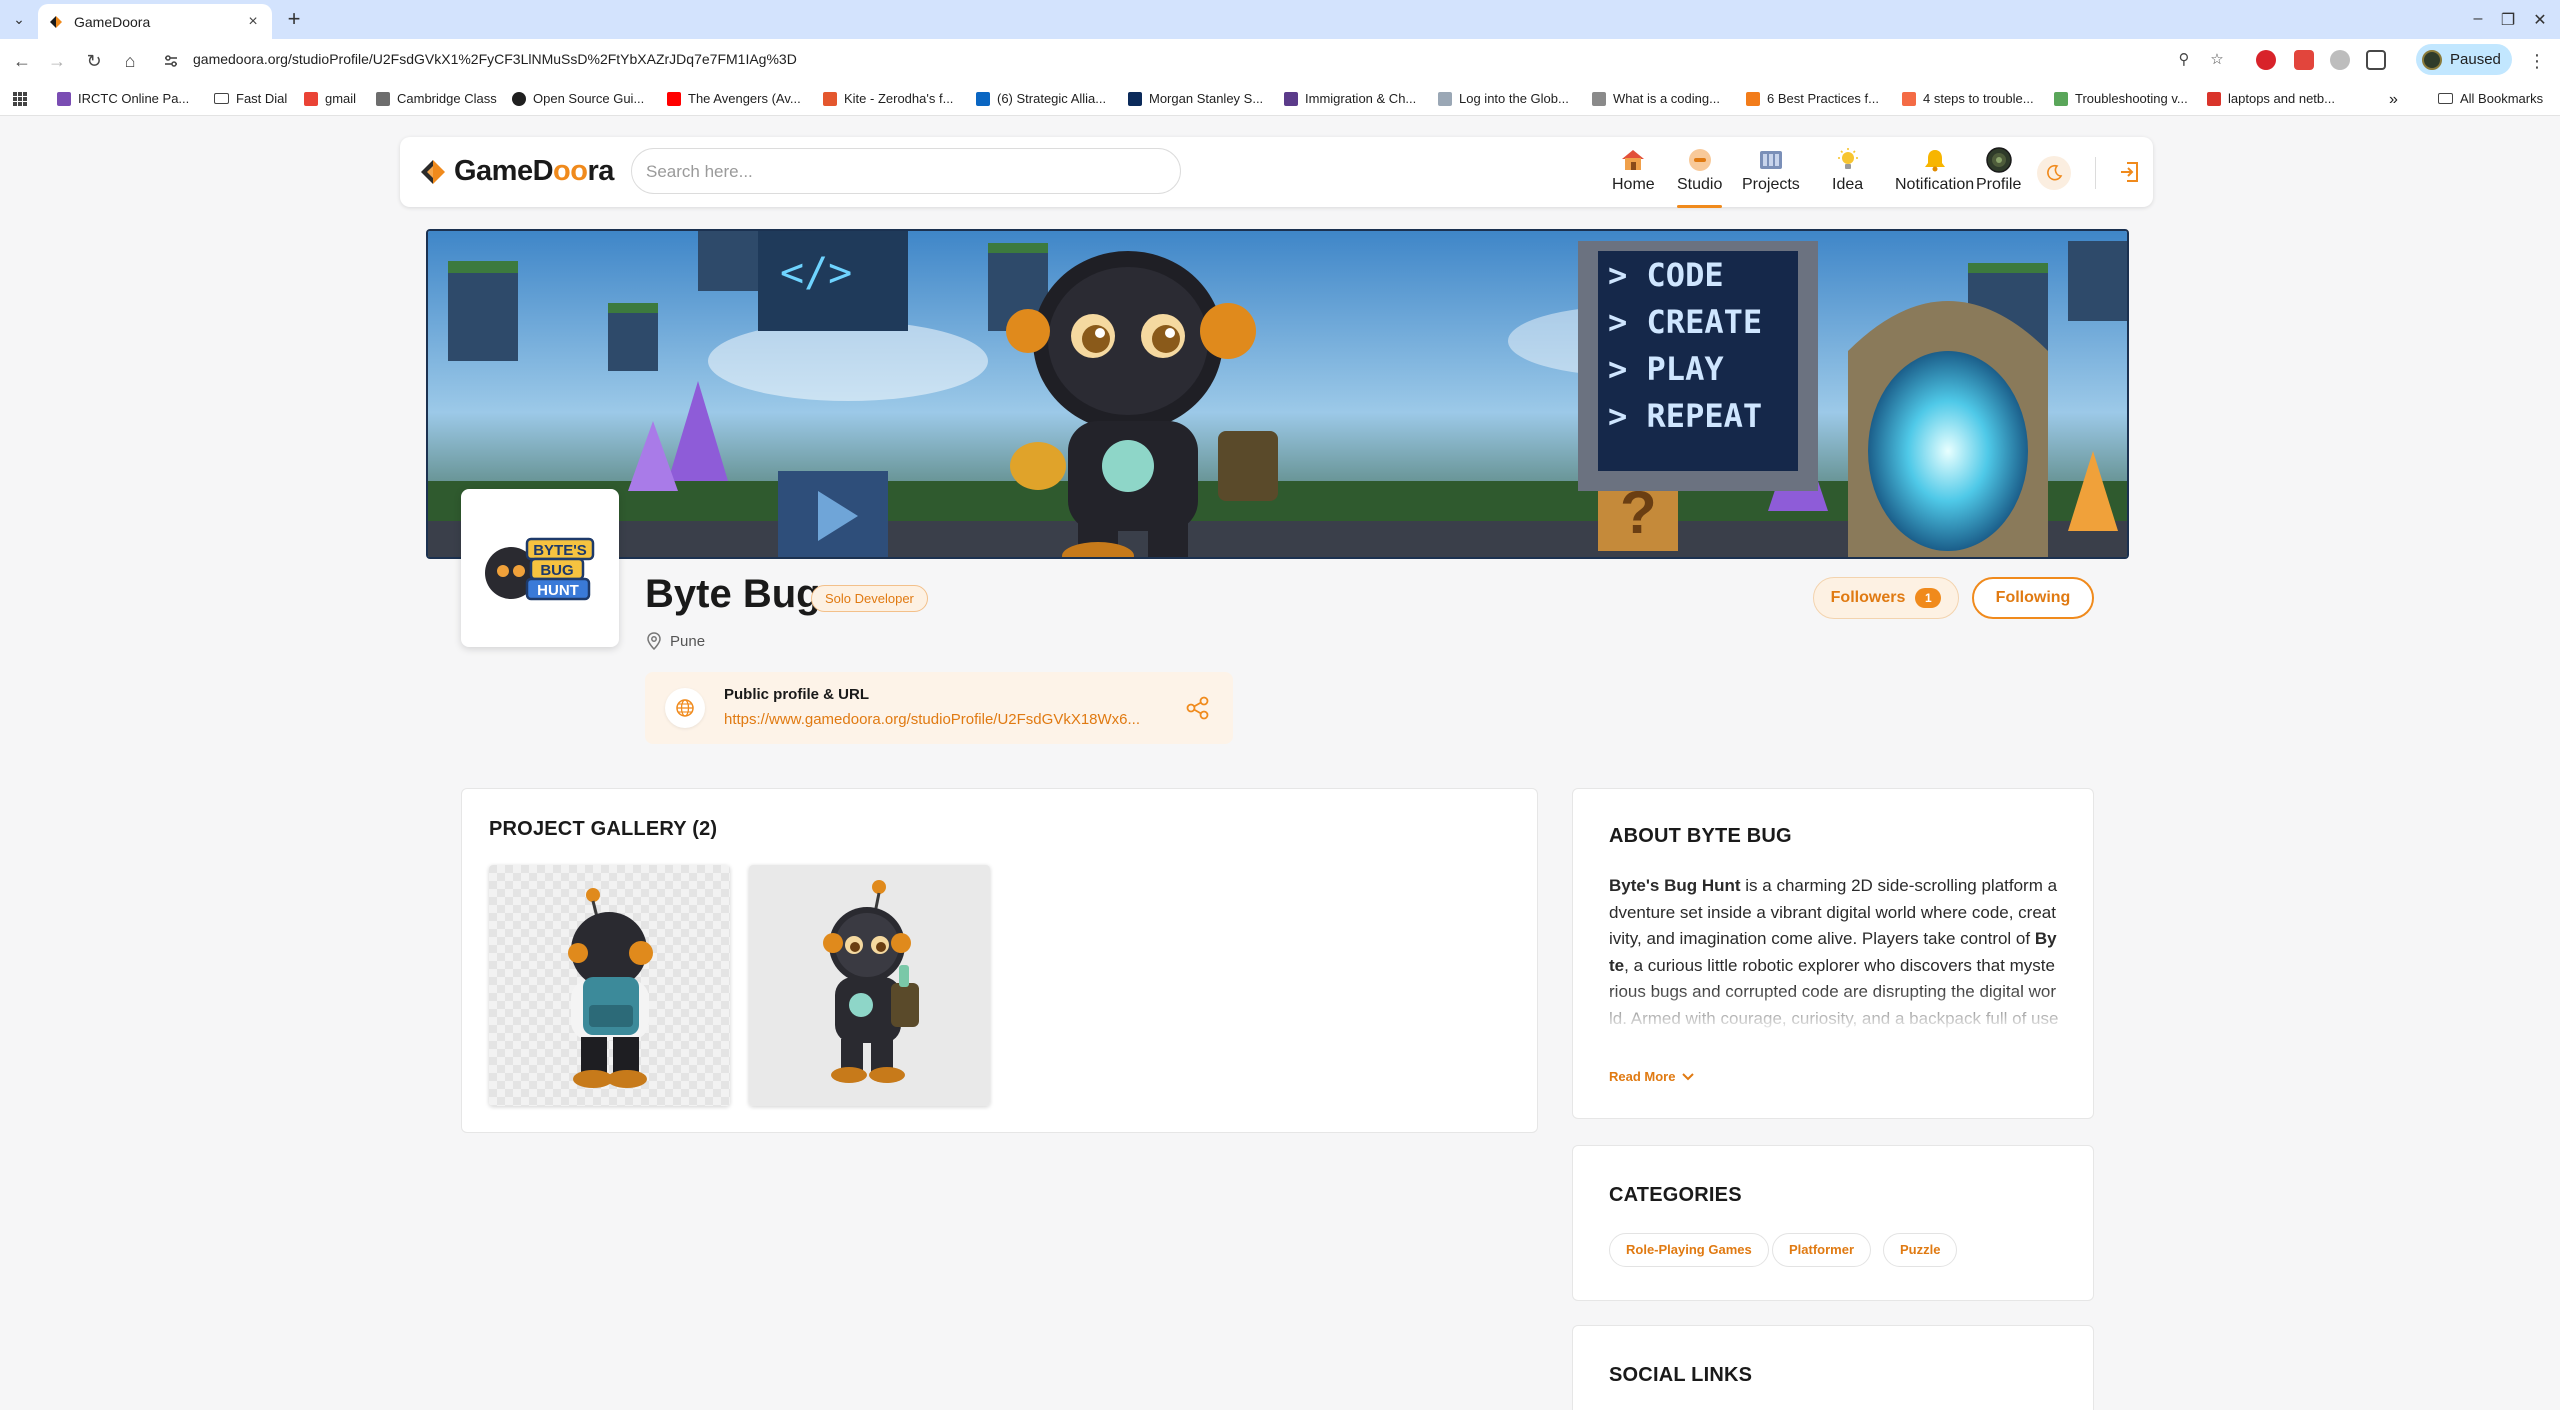  What do you see at coordinates (2184, 60) in the screenshot?
I see `zoom-icon: ⚲` at bounding box center [2184, 60].